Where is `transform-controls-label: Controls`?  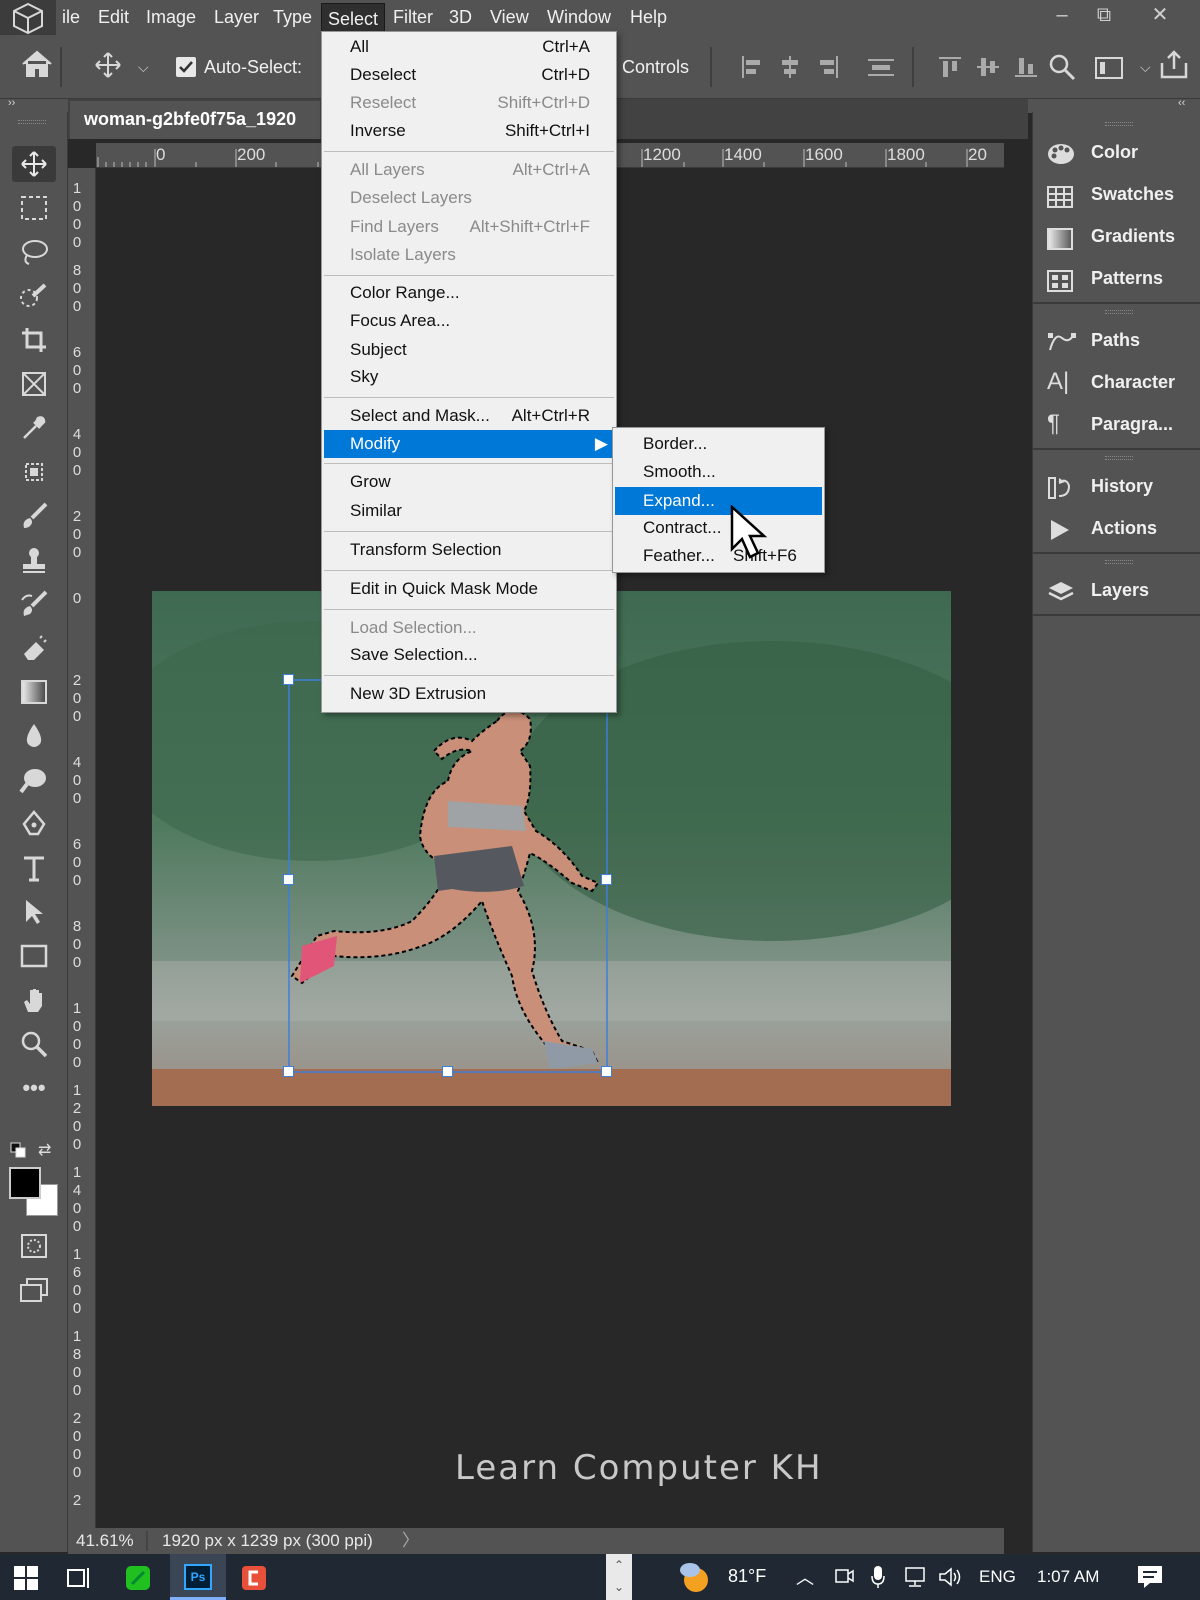
transform-controls-label: Controls is located at coordinates (655, 67).